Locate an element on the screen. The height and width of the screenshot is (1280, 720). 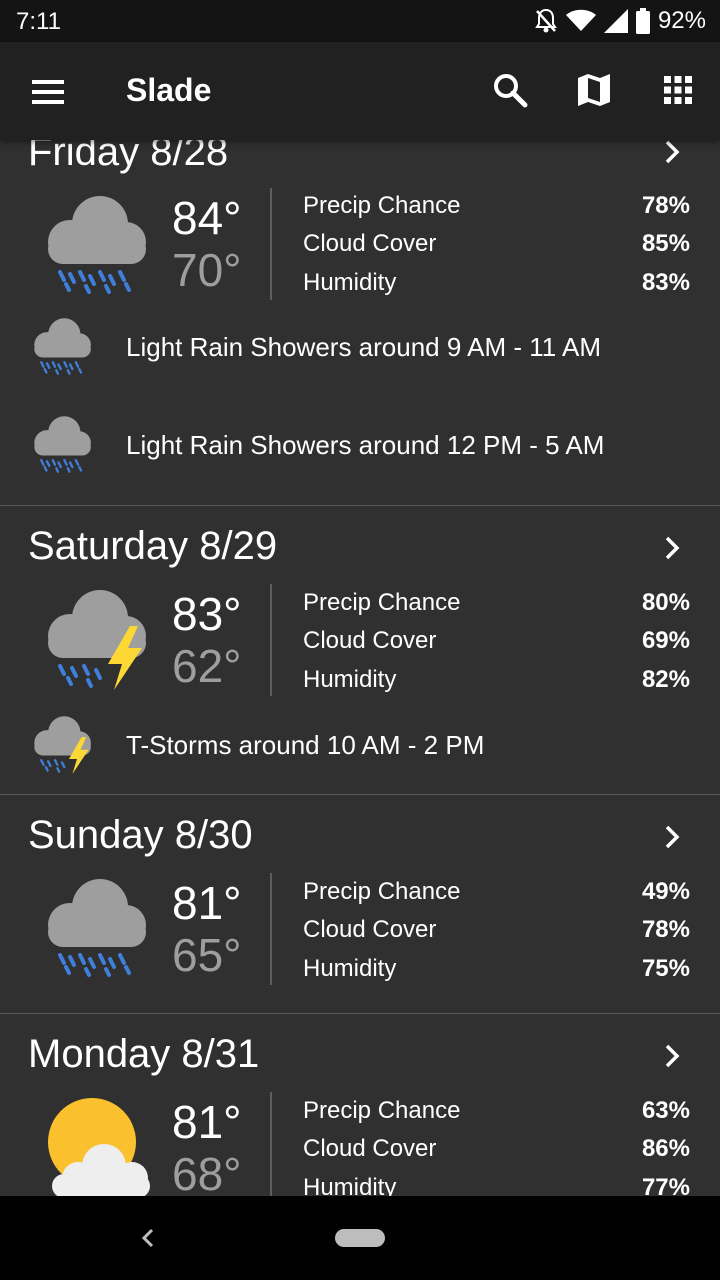
humidity-value: 83% is located at coordinates (665, 282).